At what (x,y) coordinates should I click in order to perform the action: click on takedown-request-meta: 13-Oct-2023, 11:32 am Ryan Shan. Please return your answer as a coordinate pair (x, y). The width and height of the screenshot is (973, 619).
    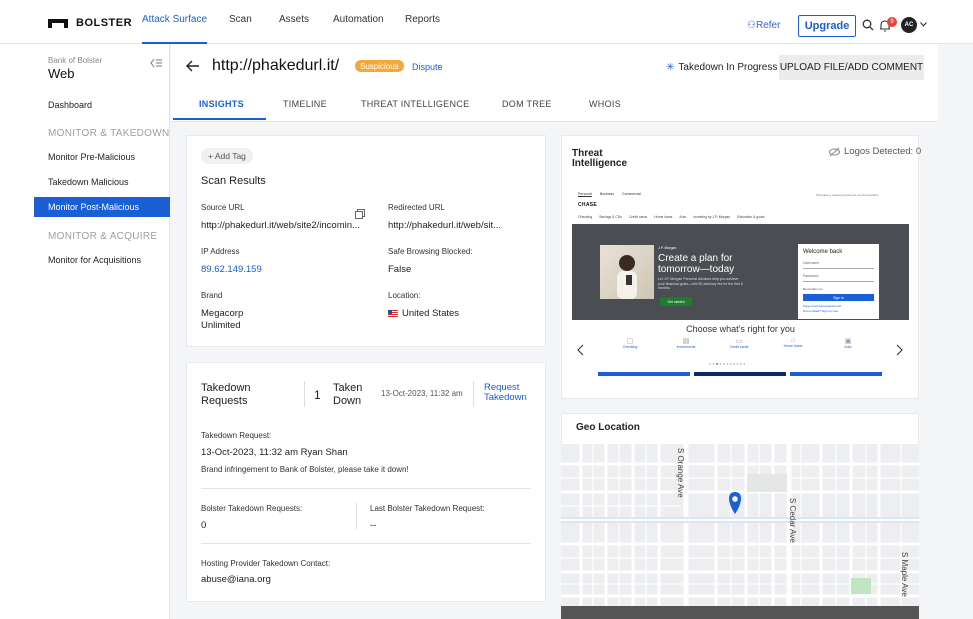
    Looking at the image, I should click on (274, 452).